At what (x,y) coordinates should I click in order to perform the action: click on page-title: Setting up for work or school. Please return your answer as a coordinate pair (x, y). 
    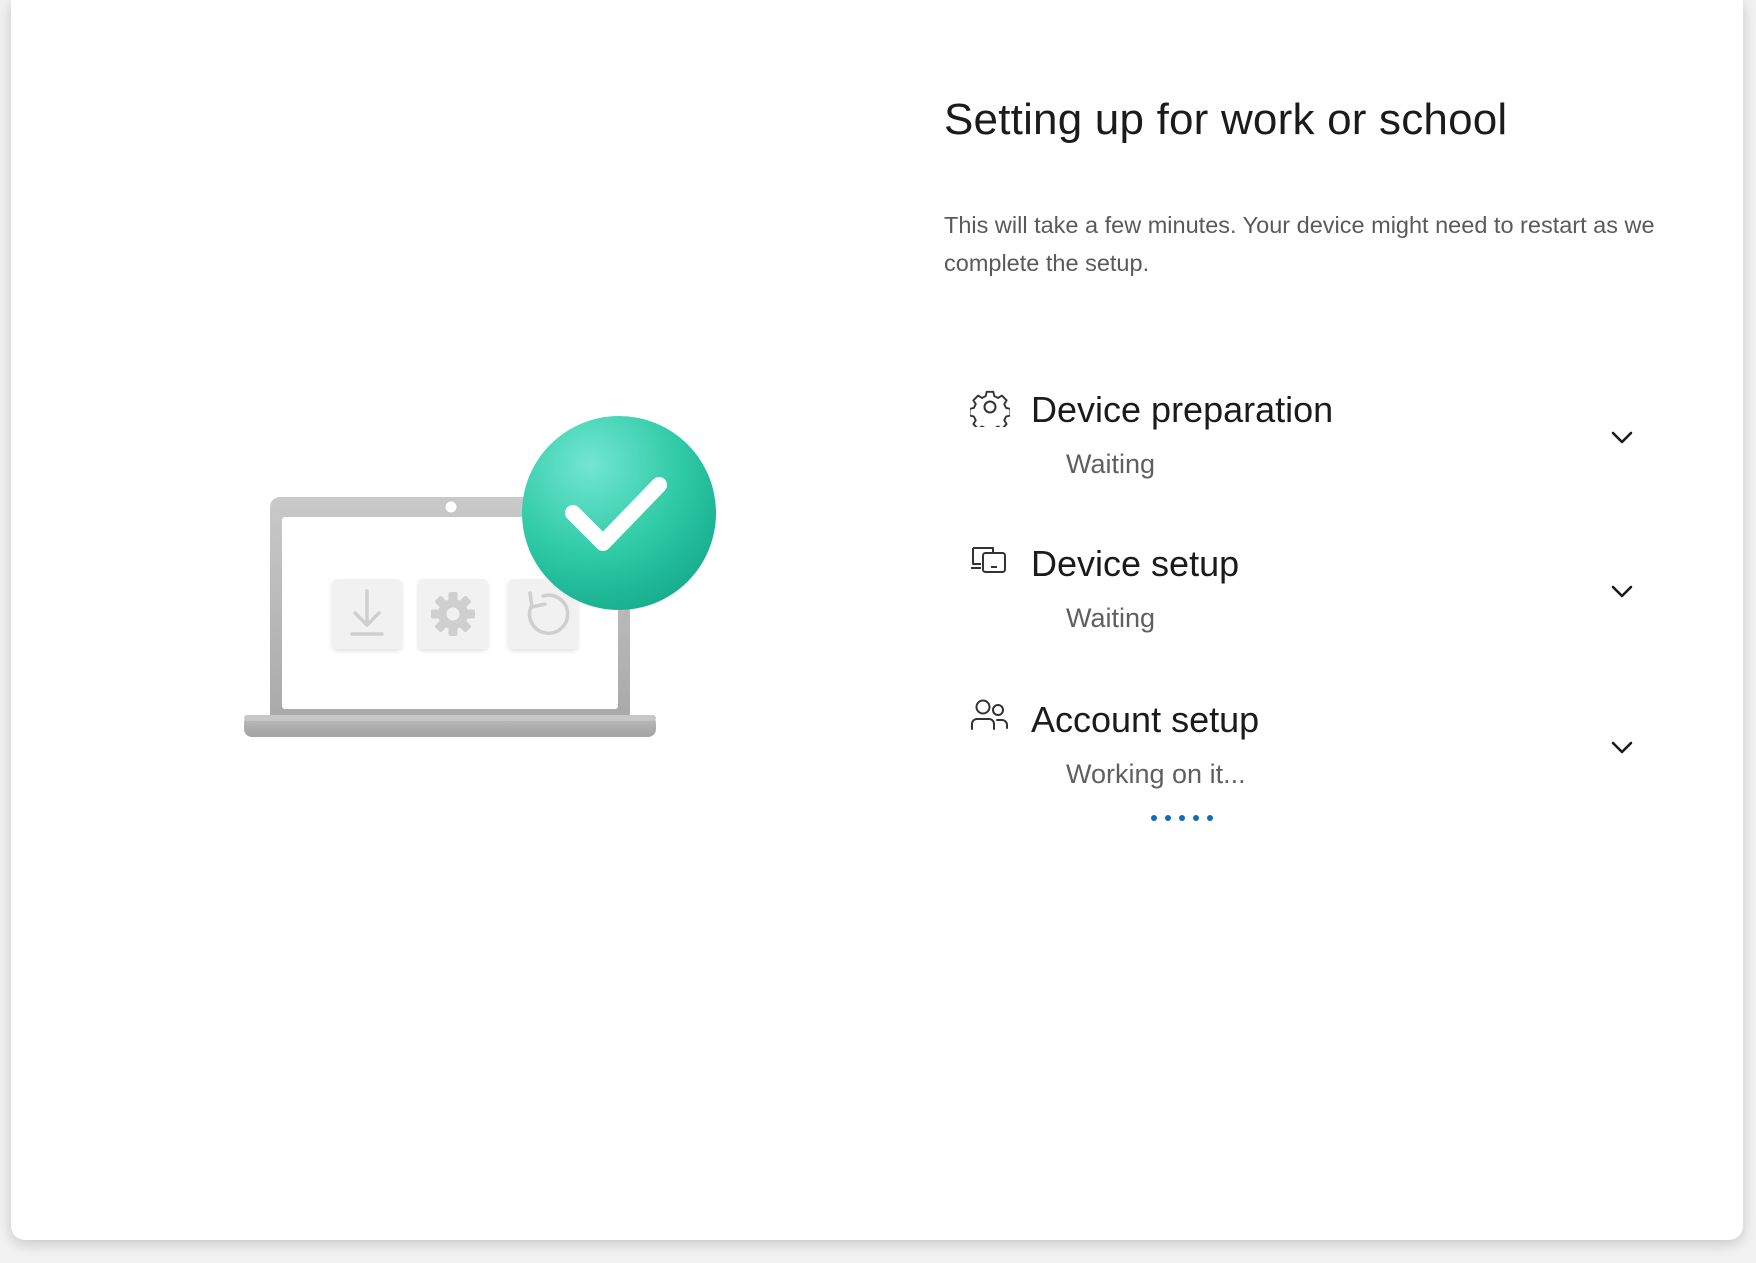
    Looking at the image, I should click on (1226, 119).